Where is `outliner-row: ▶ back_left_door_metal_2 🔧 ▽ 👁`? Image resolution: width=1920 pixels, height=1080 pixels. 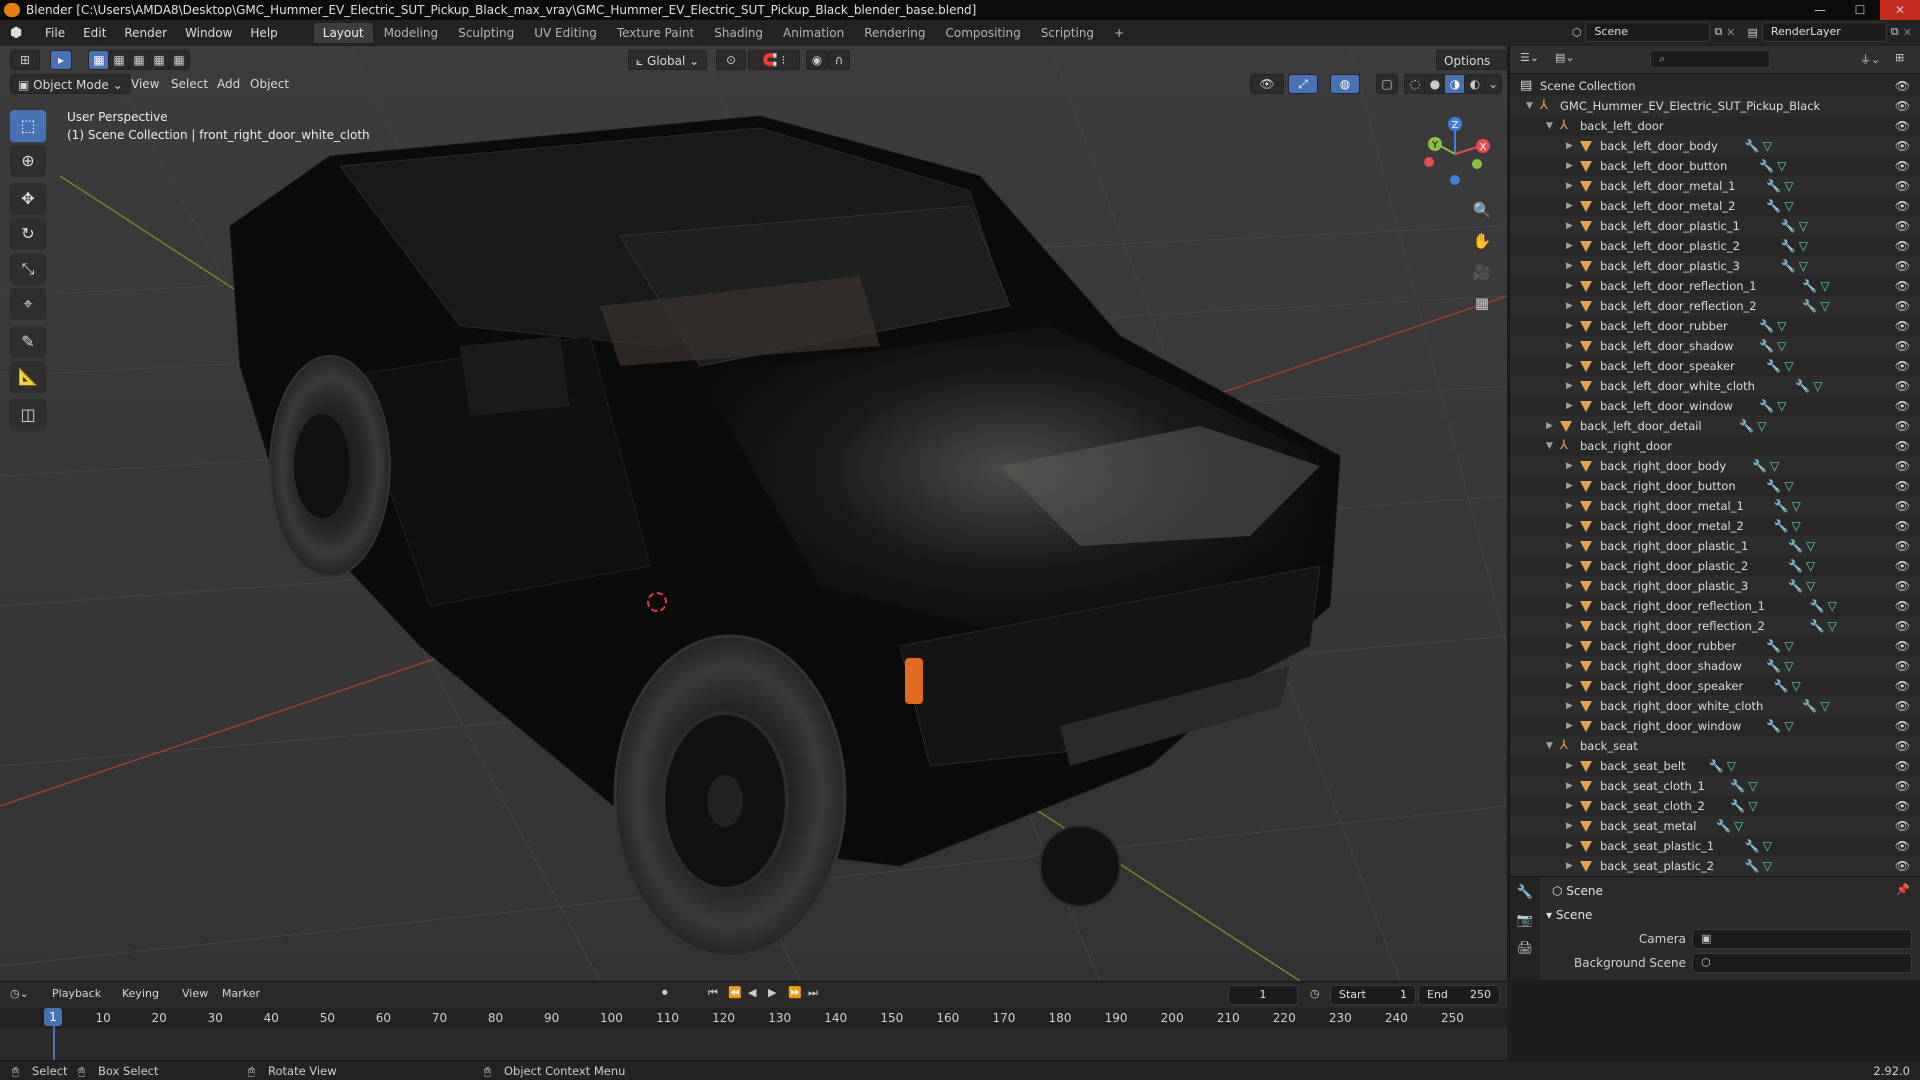 outliner-row: ▶ back_left_door_metal_2 🔧 ▽ 👁 is located at coordinates (1715, 206).